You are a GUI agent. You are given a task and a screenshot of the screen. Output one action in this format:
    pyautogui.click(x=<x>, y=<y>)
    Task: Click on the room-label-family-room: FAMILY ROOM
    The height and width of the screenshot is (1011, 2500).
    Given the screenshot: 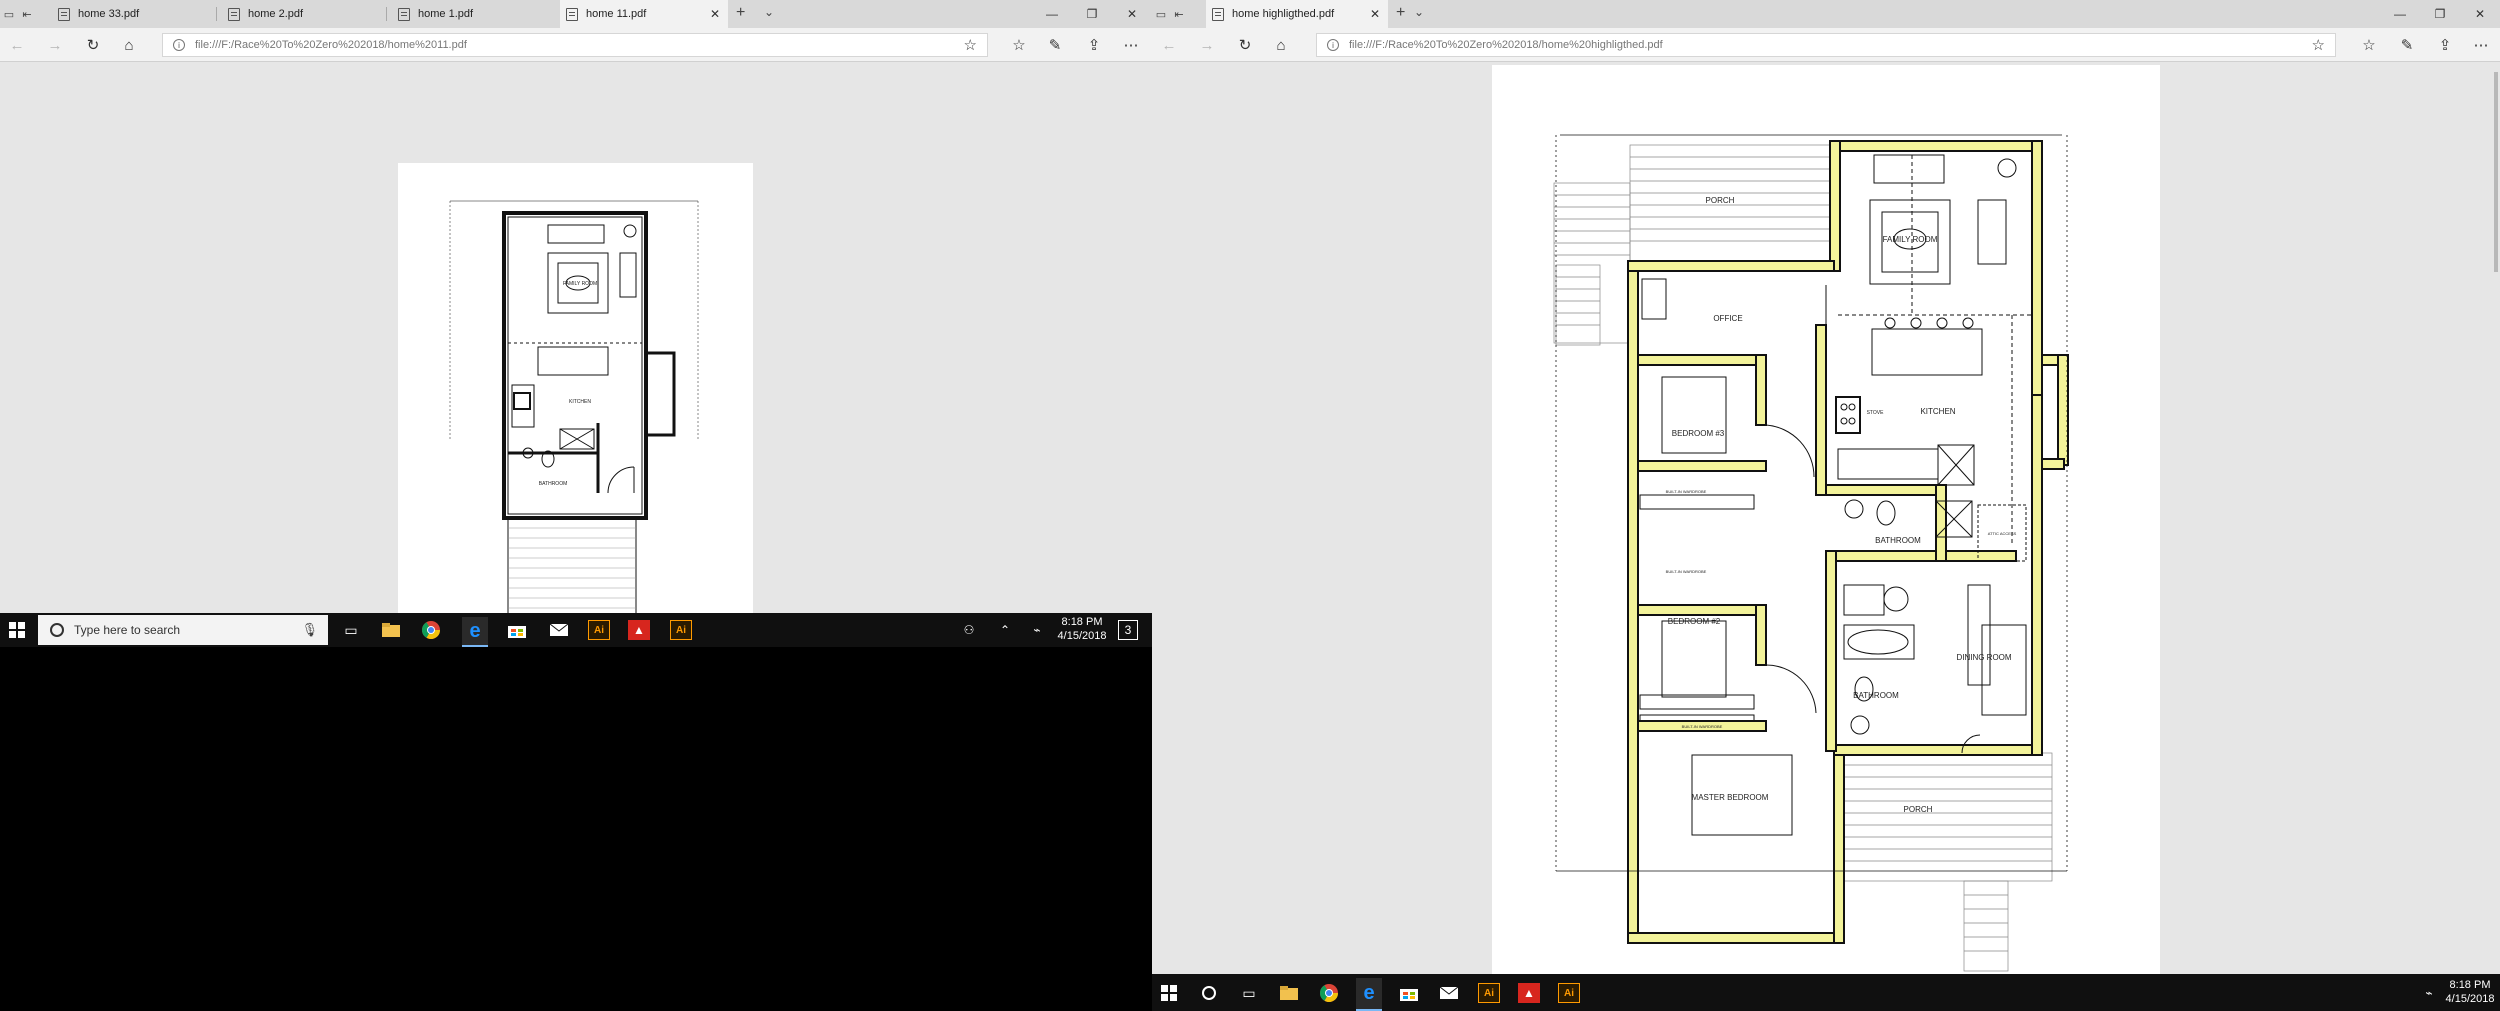 What is the action you would take?
    pyautogui.click(x=1910, y=239)
    